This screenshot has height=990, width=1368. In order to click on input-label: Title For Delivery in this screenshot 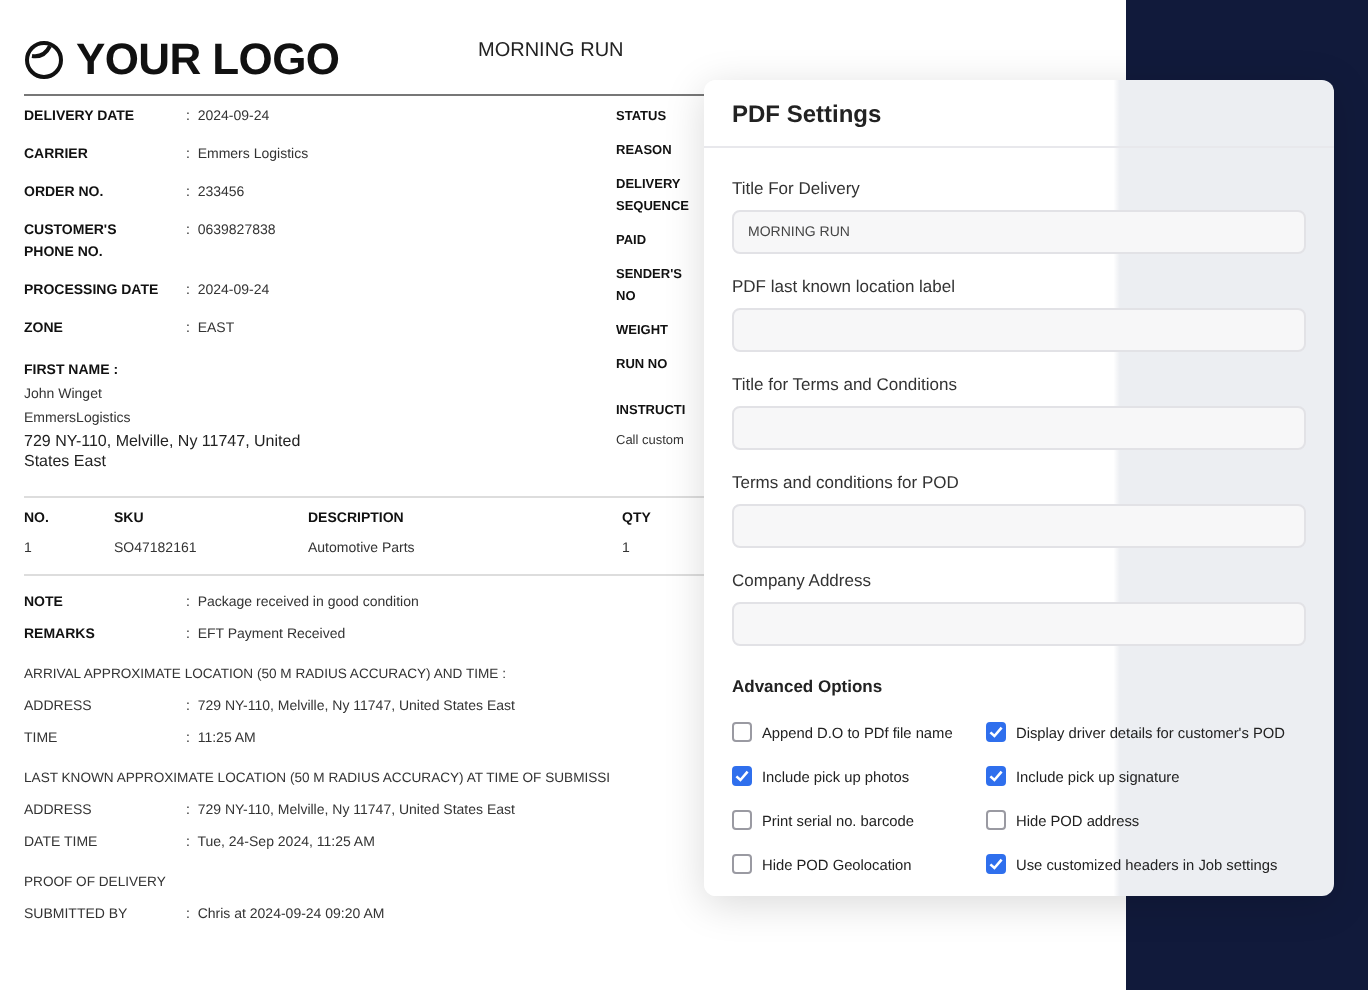, I will do `click(797, 189)`.